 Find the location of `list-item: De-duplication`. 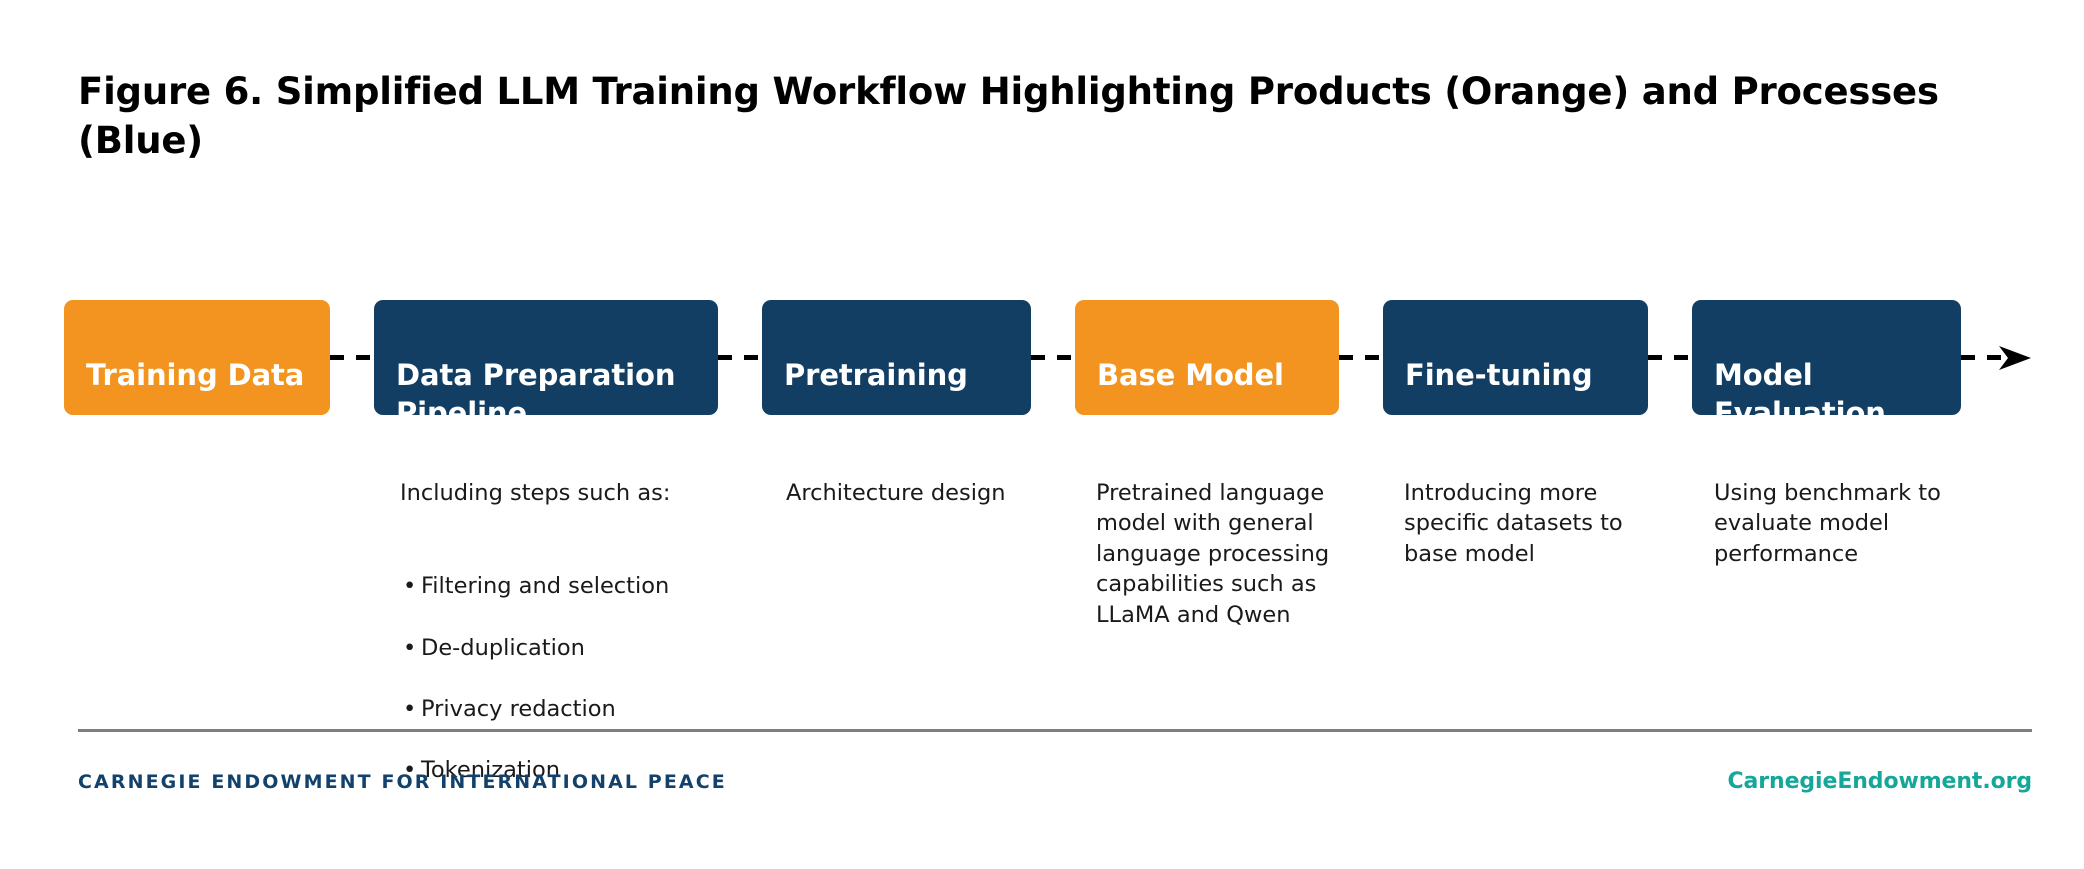

list-item: De-duplication is located at coordinates (551, 648).